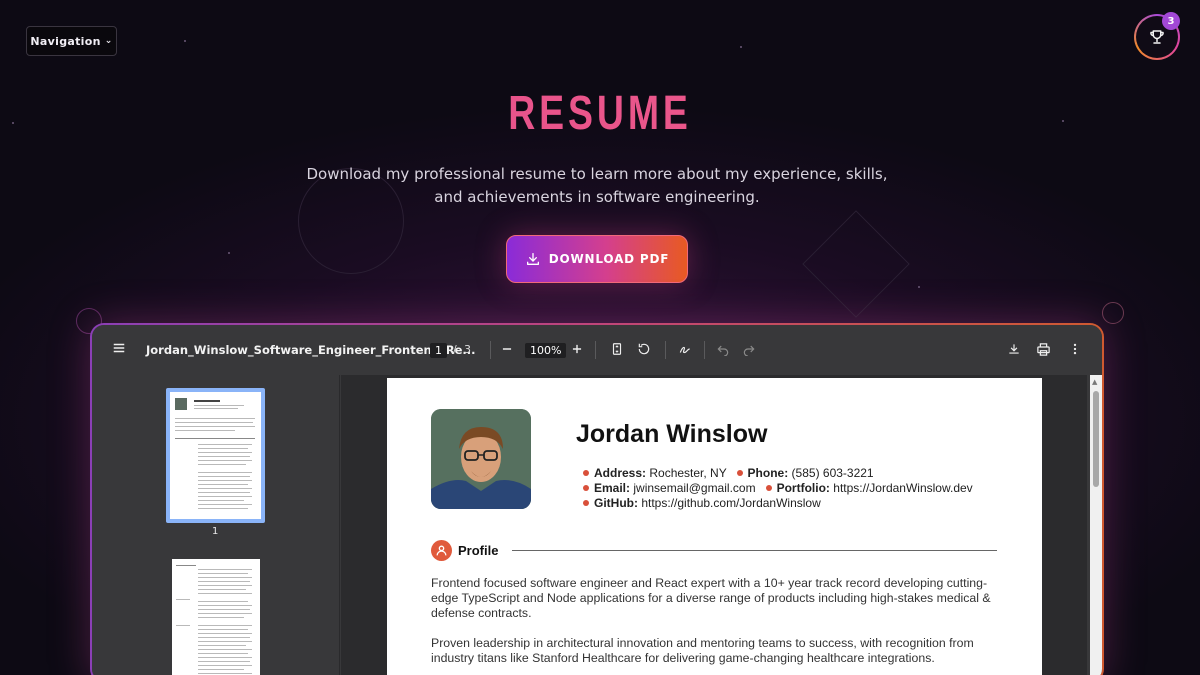 The width and height of the screenshot is (1200, 675). What do you see at coordinates (832, 473) in the screenshot?
I see `phone-value: (585) 603-3221` at bounding box center [832, 473].